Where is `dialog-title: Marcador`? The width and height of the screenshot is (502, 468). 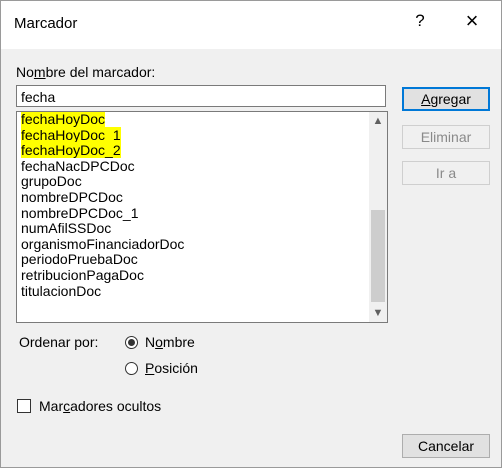 dialog-title: Marcador is located at coordinates (46, 23).